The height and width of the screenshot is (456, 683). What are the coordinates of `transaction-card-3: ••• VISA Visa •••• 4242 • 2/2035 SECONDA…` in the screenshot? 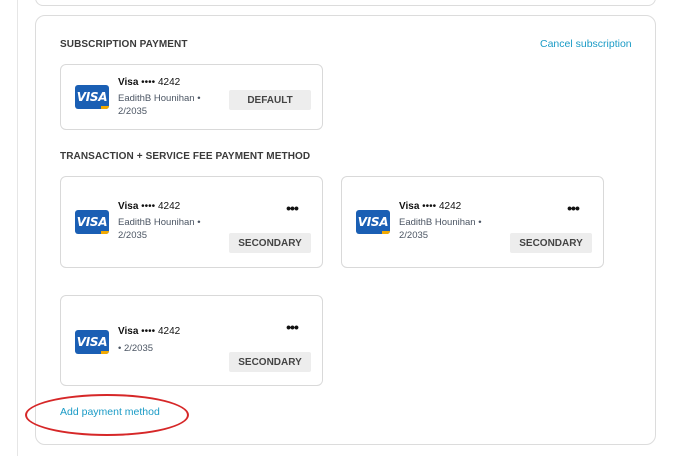 It's located at (191, 340).